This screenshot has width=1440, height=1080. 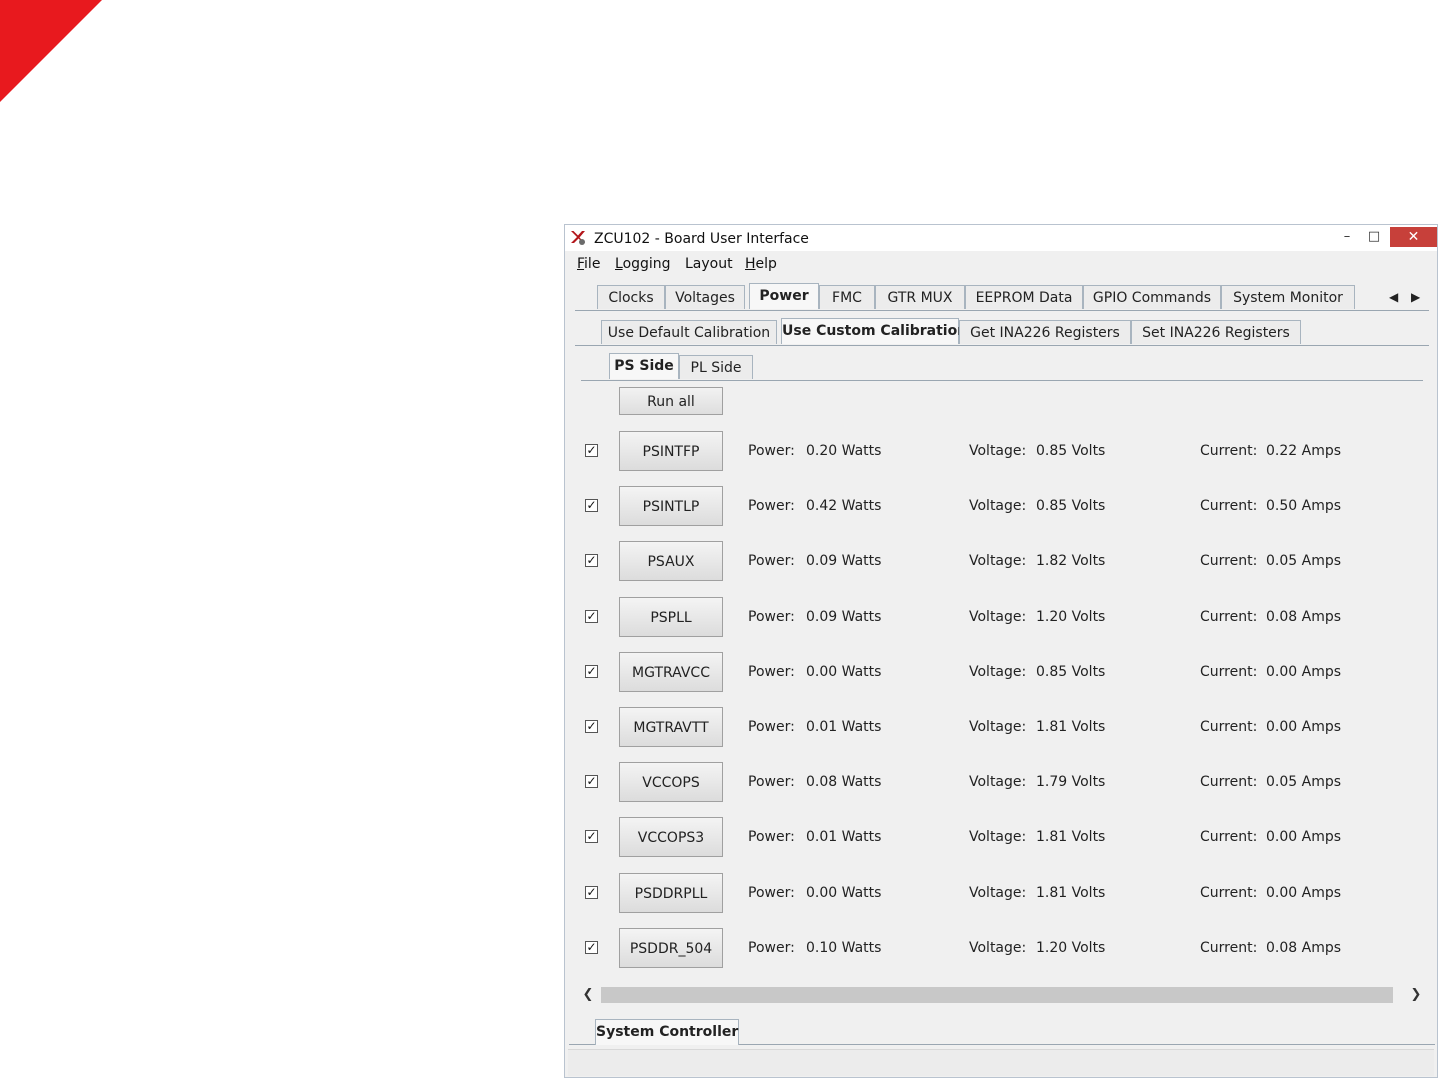 I want to click on power-value: 0.10 Watts, so click(x=844, y=947).